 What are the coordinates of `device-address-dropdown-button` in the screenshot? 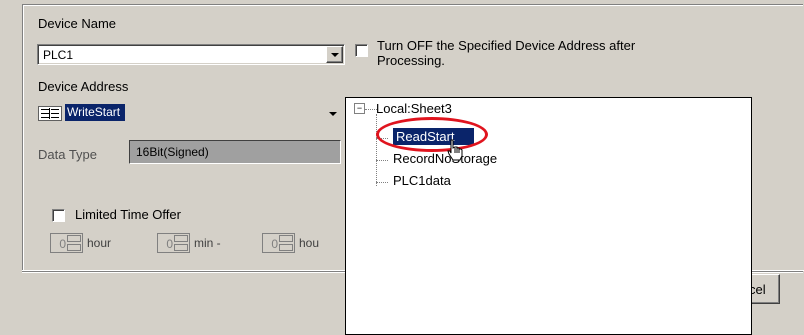 It's located at (333, 114).